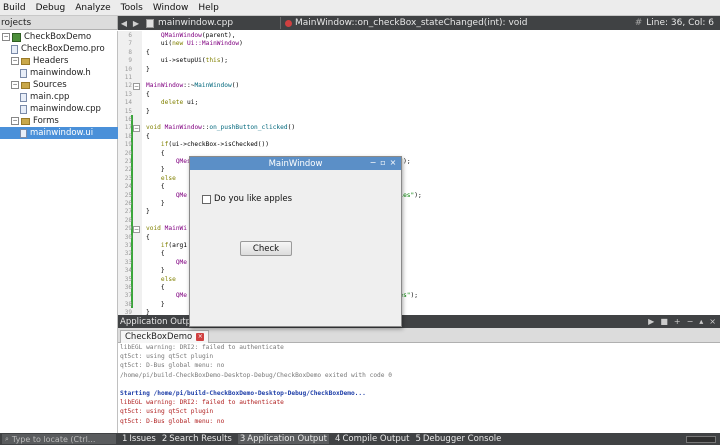 This screenshot has width=720, height=445. I want to click on zoom-in-icon: +, so click(677, 321).